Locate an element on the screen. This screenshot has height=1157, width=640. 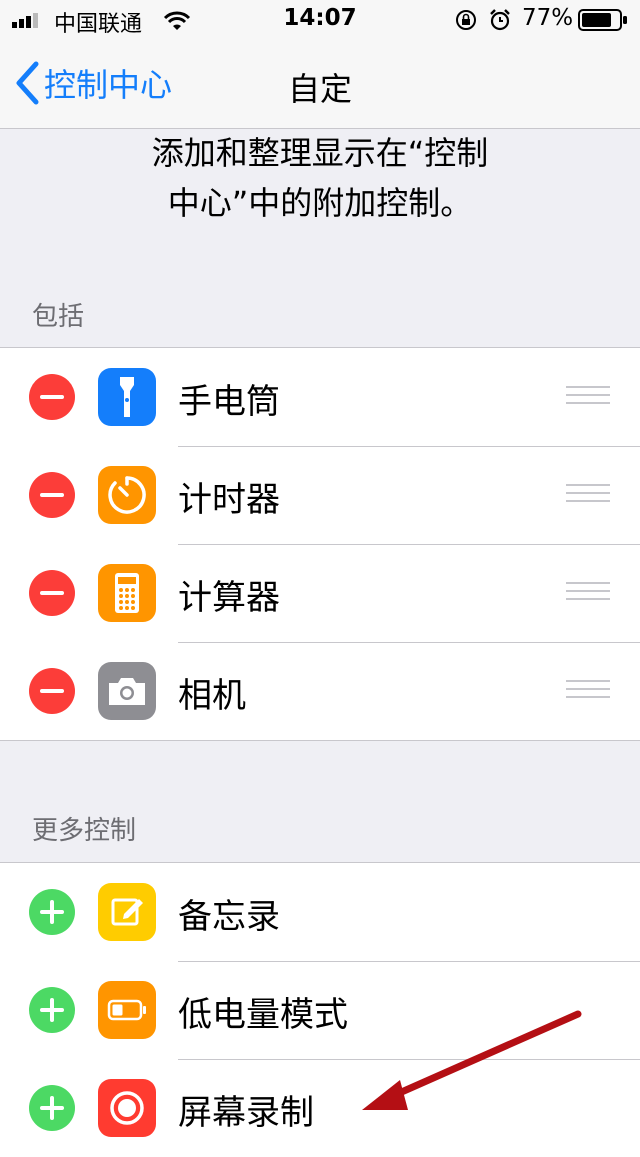
item-label: 计时器 is located at coordinates (229, 500).